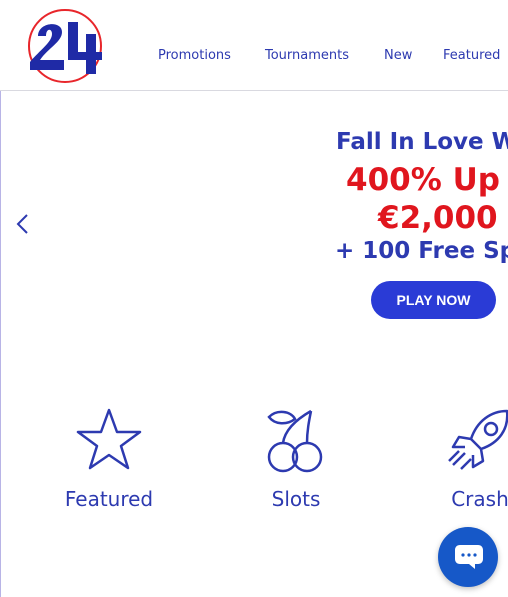 The height and width of the screenshot is (597, 508). I want to click on nav-tournaments: Tournaments, so click(307, 55).